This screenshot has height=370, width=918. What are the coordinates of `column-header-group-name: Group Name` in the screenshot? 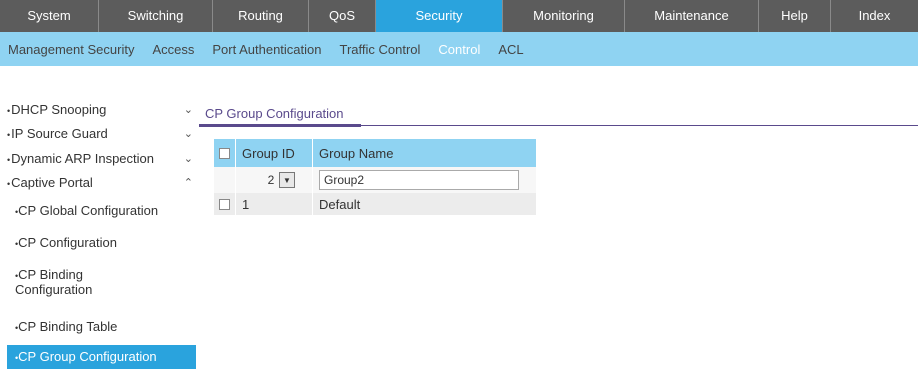 It's located at (424, 153).